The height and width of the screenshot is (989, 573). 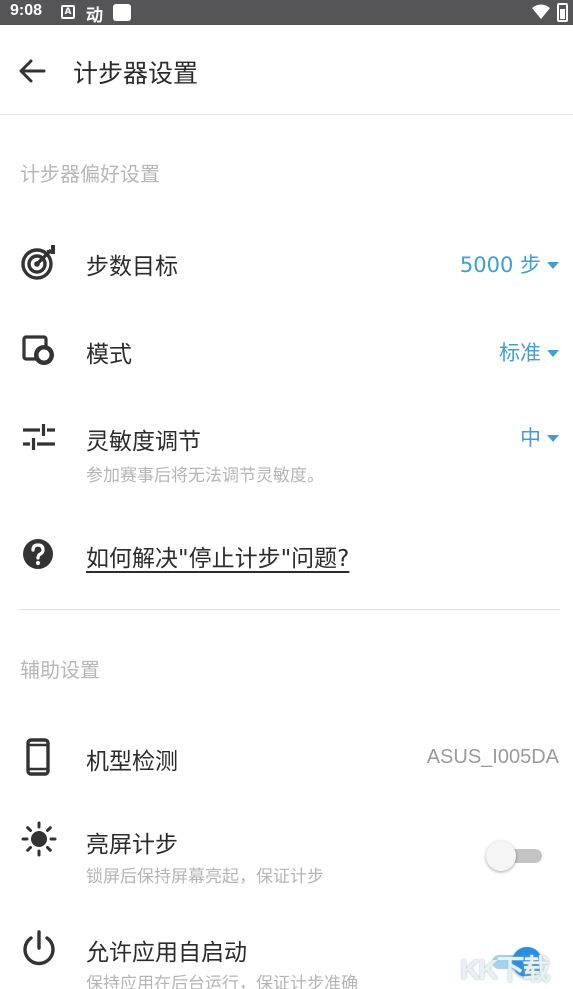 I want to click on screen-on-toggle, so click(x=514, y=856).